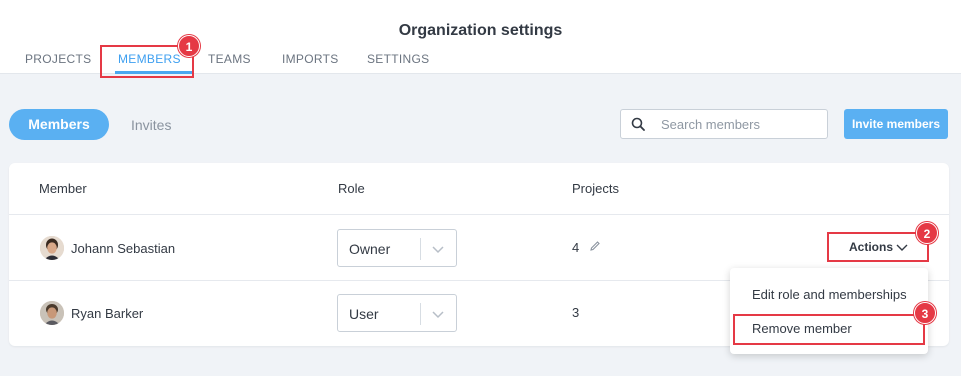  Describe the element at coordinates (58, 59) in the screenshot. I see `tab-projects: PROJECTS` at that location.